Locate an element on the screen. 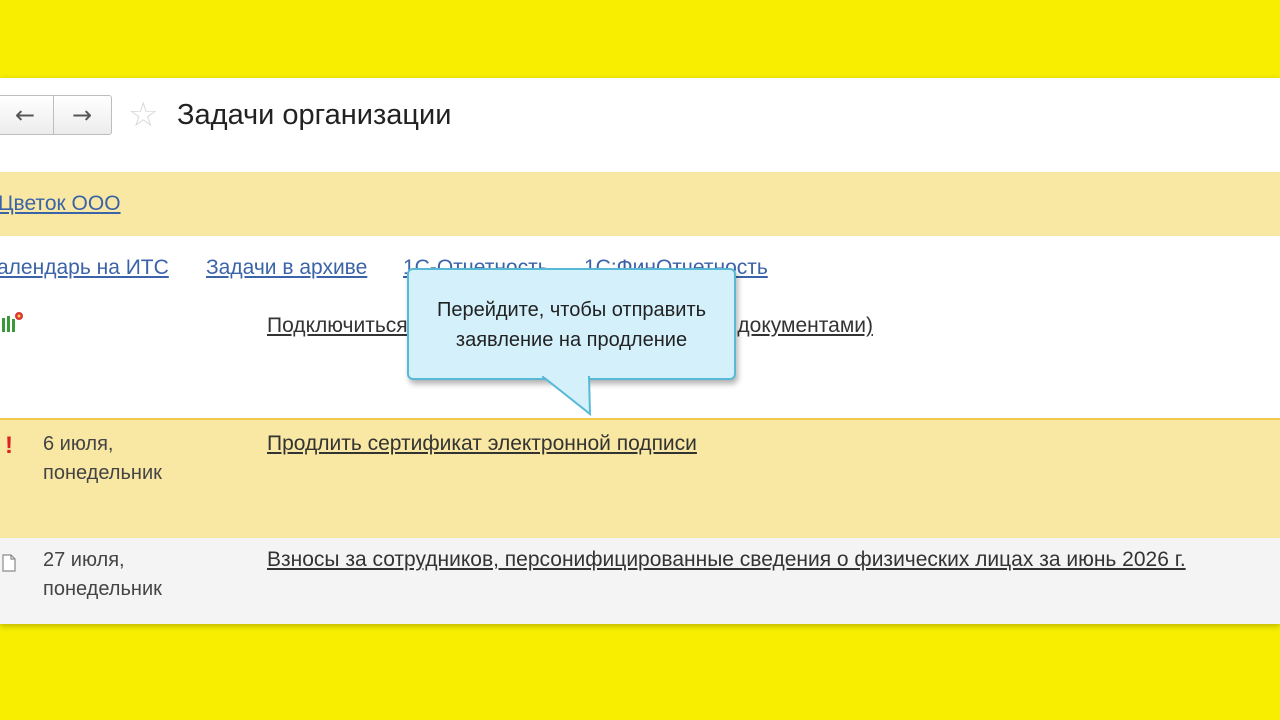 The width and height of the screenshot is (1280, 720). tooltip-pointer is located at coordinates (567, 396).